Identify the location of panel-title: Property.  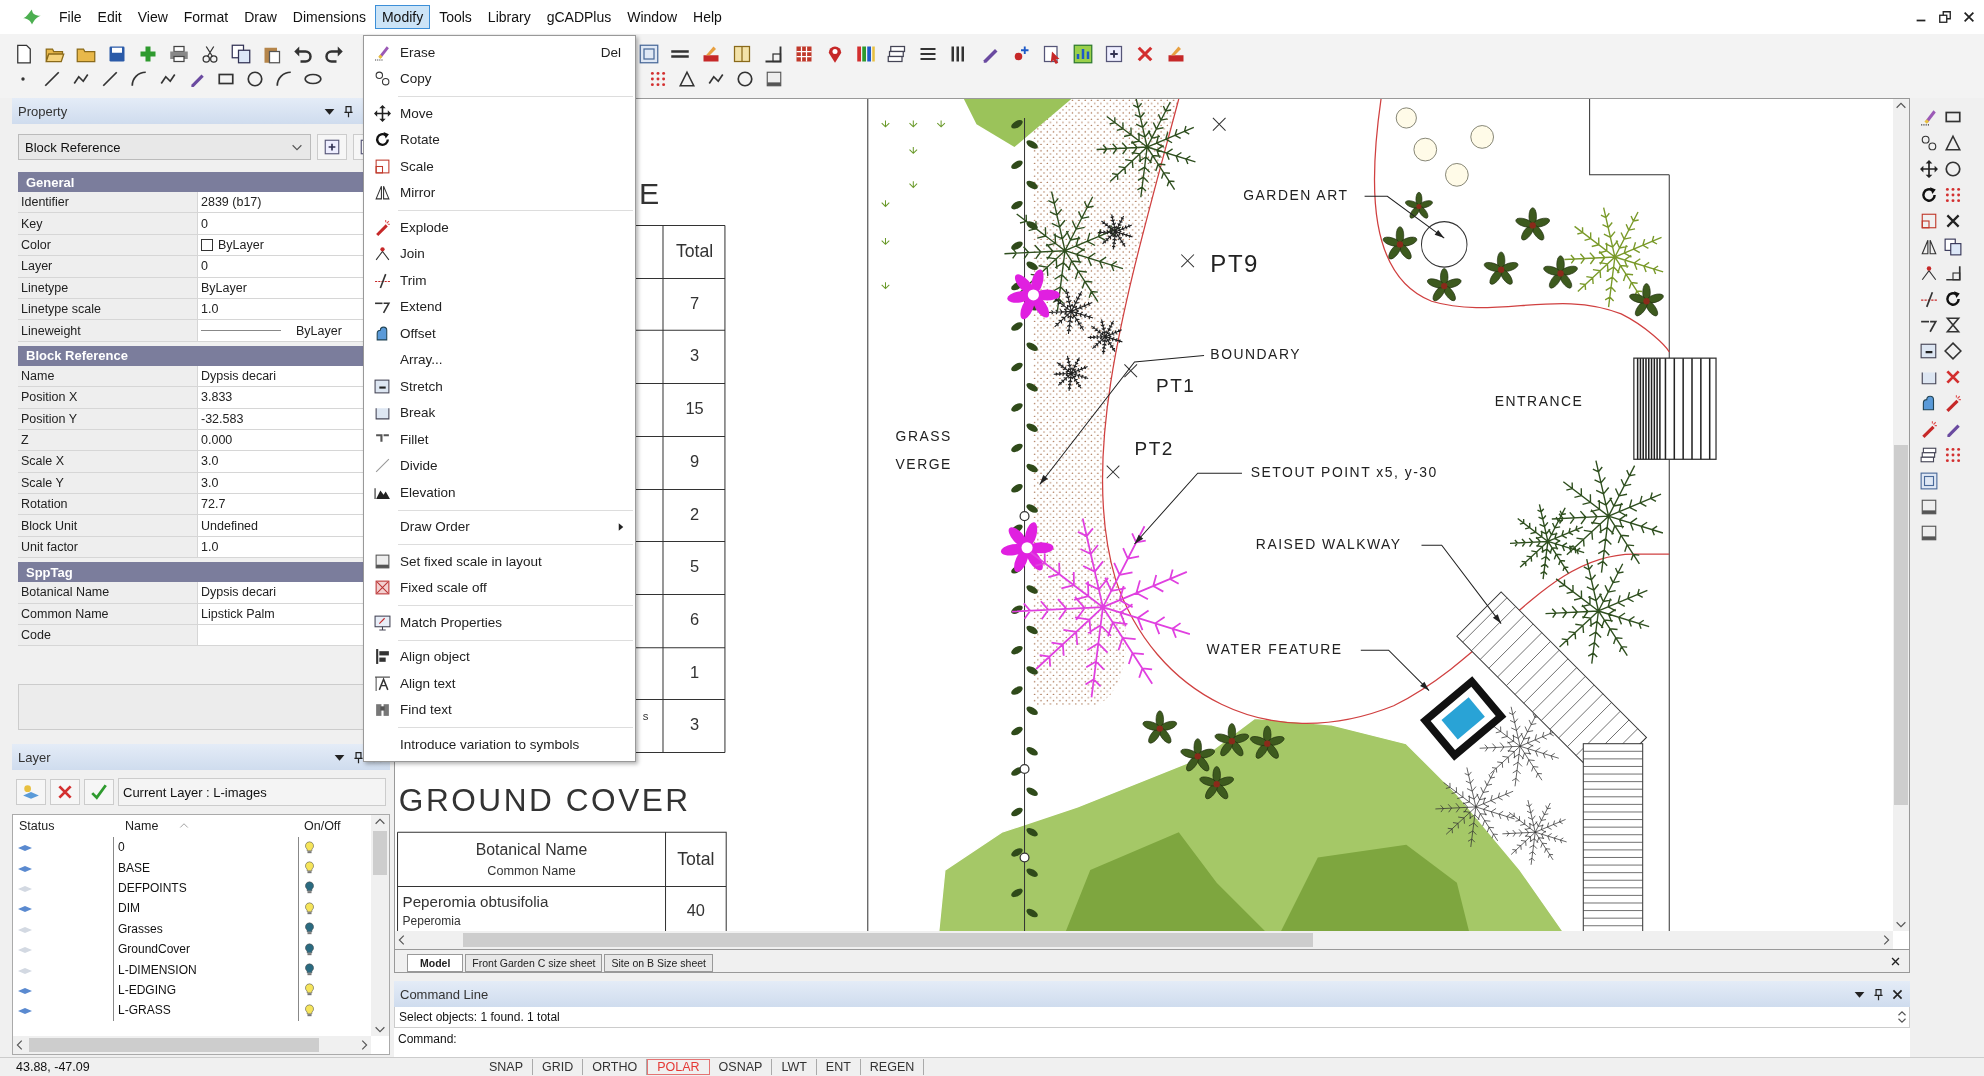
(43, 111).